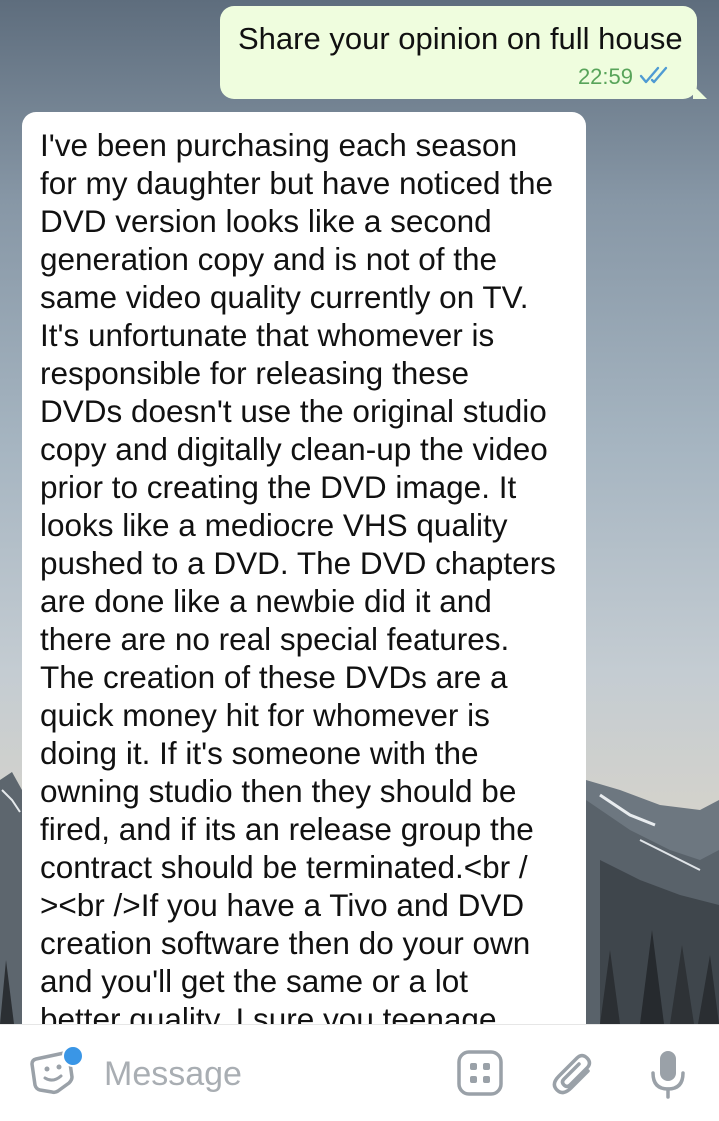 The width and height of the screenshot is (719, 1121). What do you see at coordinates (73, 1056) in the screenshot?
I see `notification-dot` at bounding box center [73, 1056].